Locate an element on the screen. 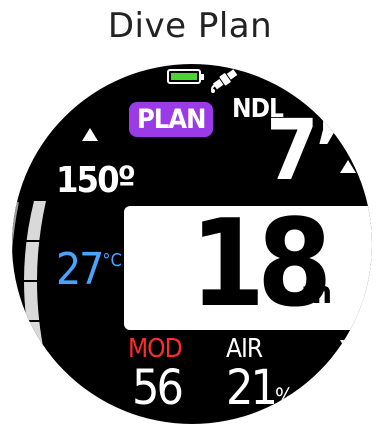 The height and width of the screenshot is (435, 380). water-temperature: 27°C is located at coordinates (89, 269).